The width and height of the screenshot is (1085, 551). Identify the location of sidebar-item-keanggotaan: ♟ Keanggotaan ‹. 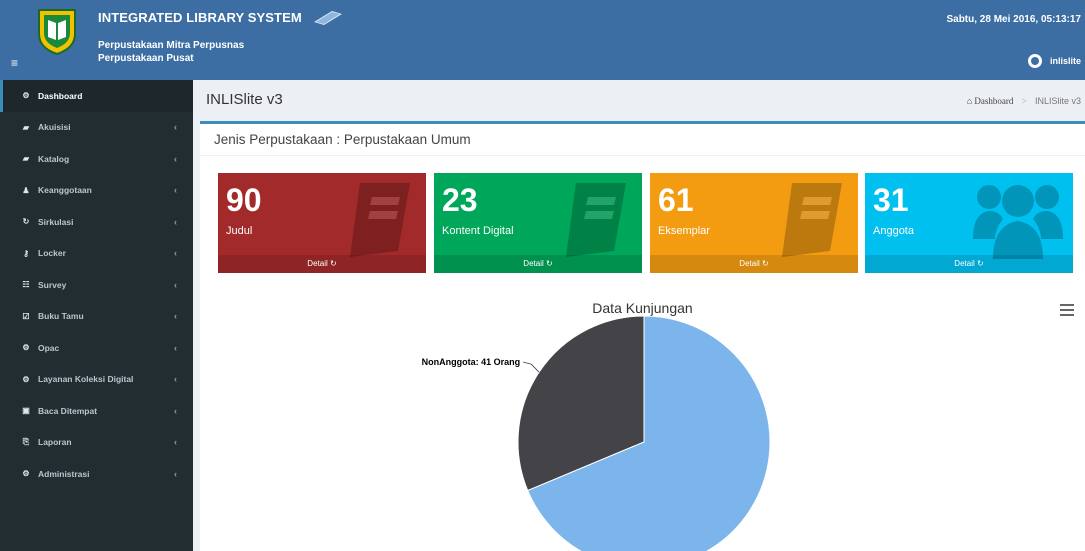
(96, 191).